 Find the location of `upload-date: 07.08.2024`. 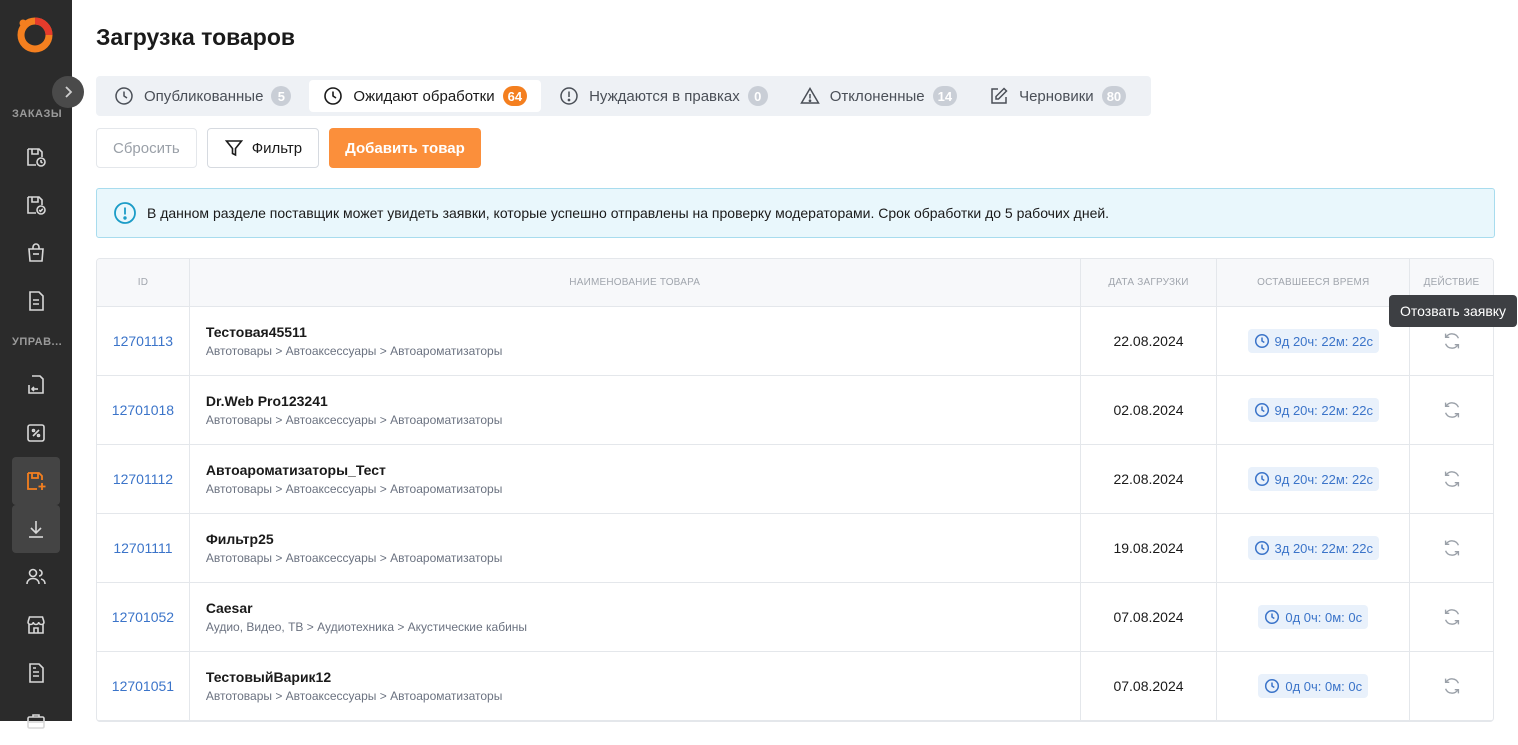

upload-date: 07.08.2024 is located at coordinates (1148, 686).